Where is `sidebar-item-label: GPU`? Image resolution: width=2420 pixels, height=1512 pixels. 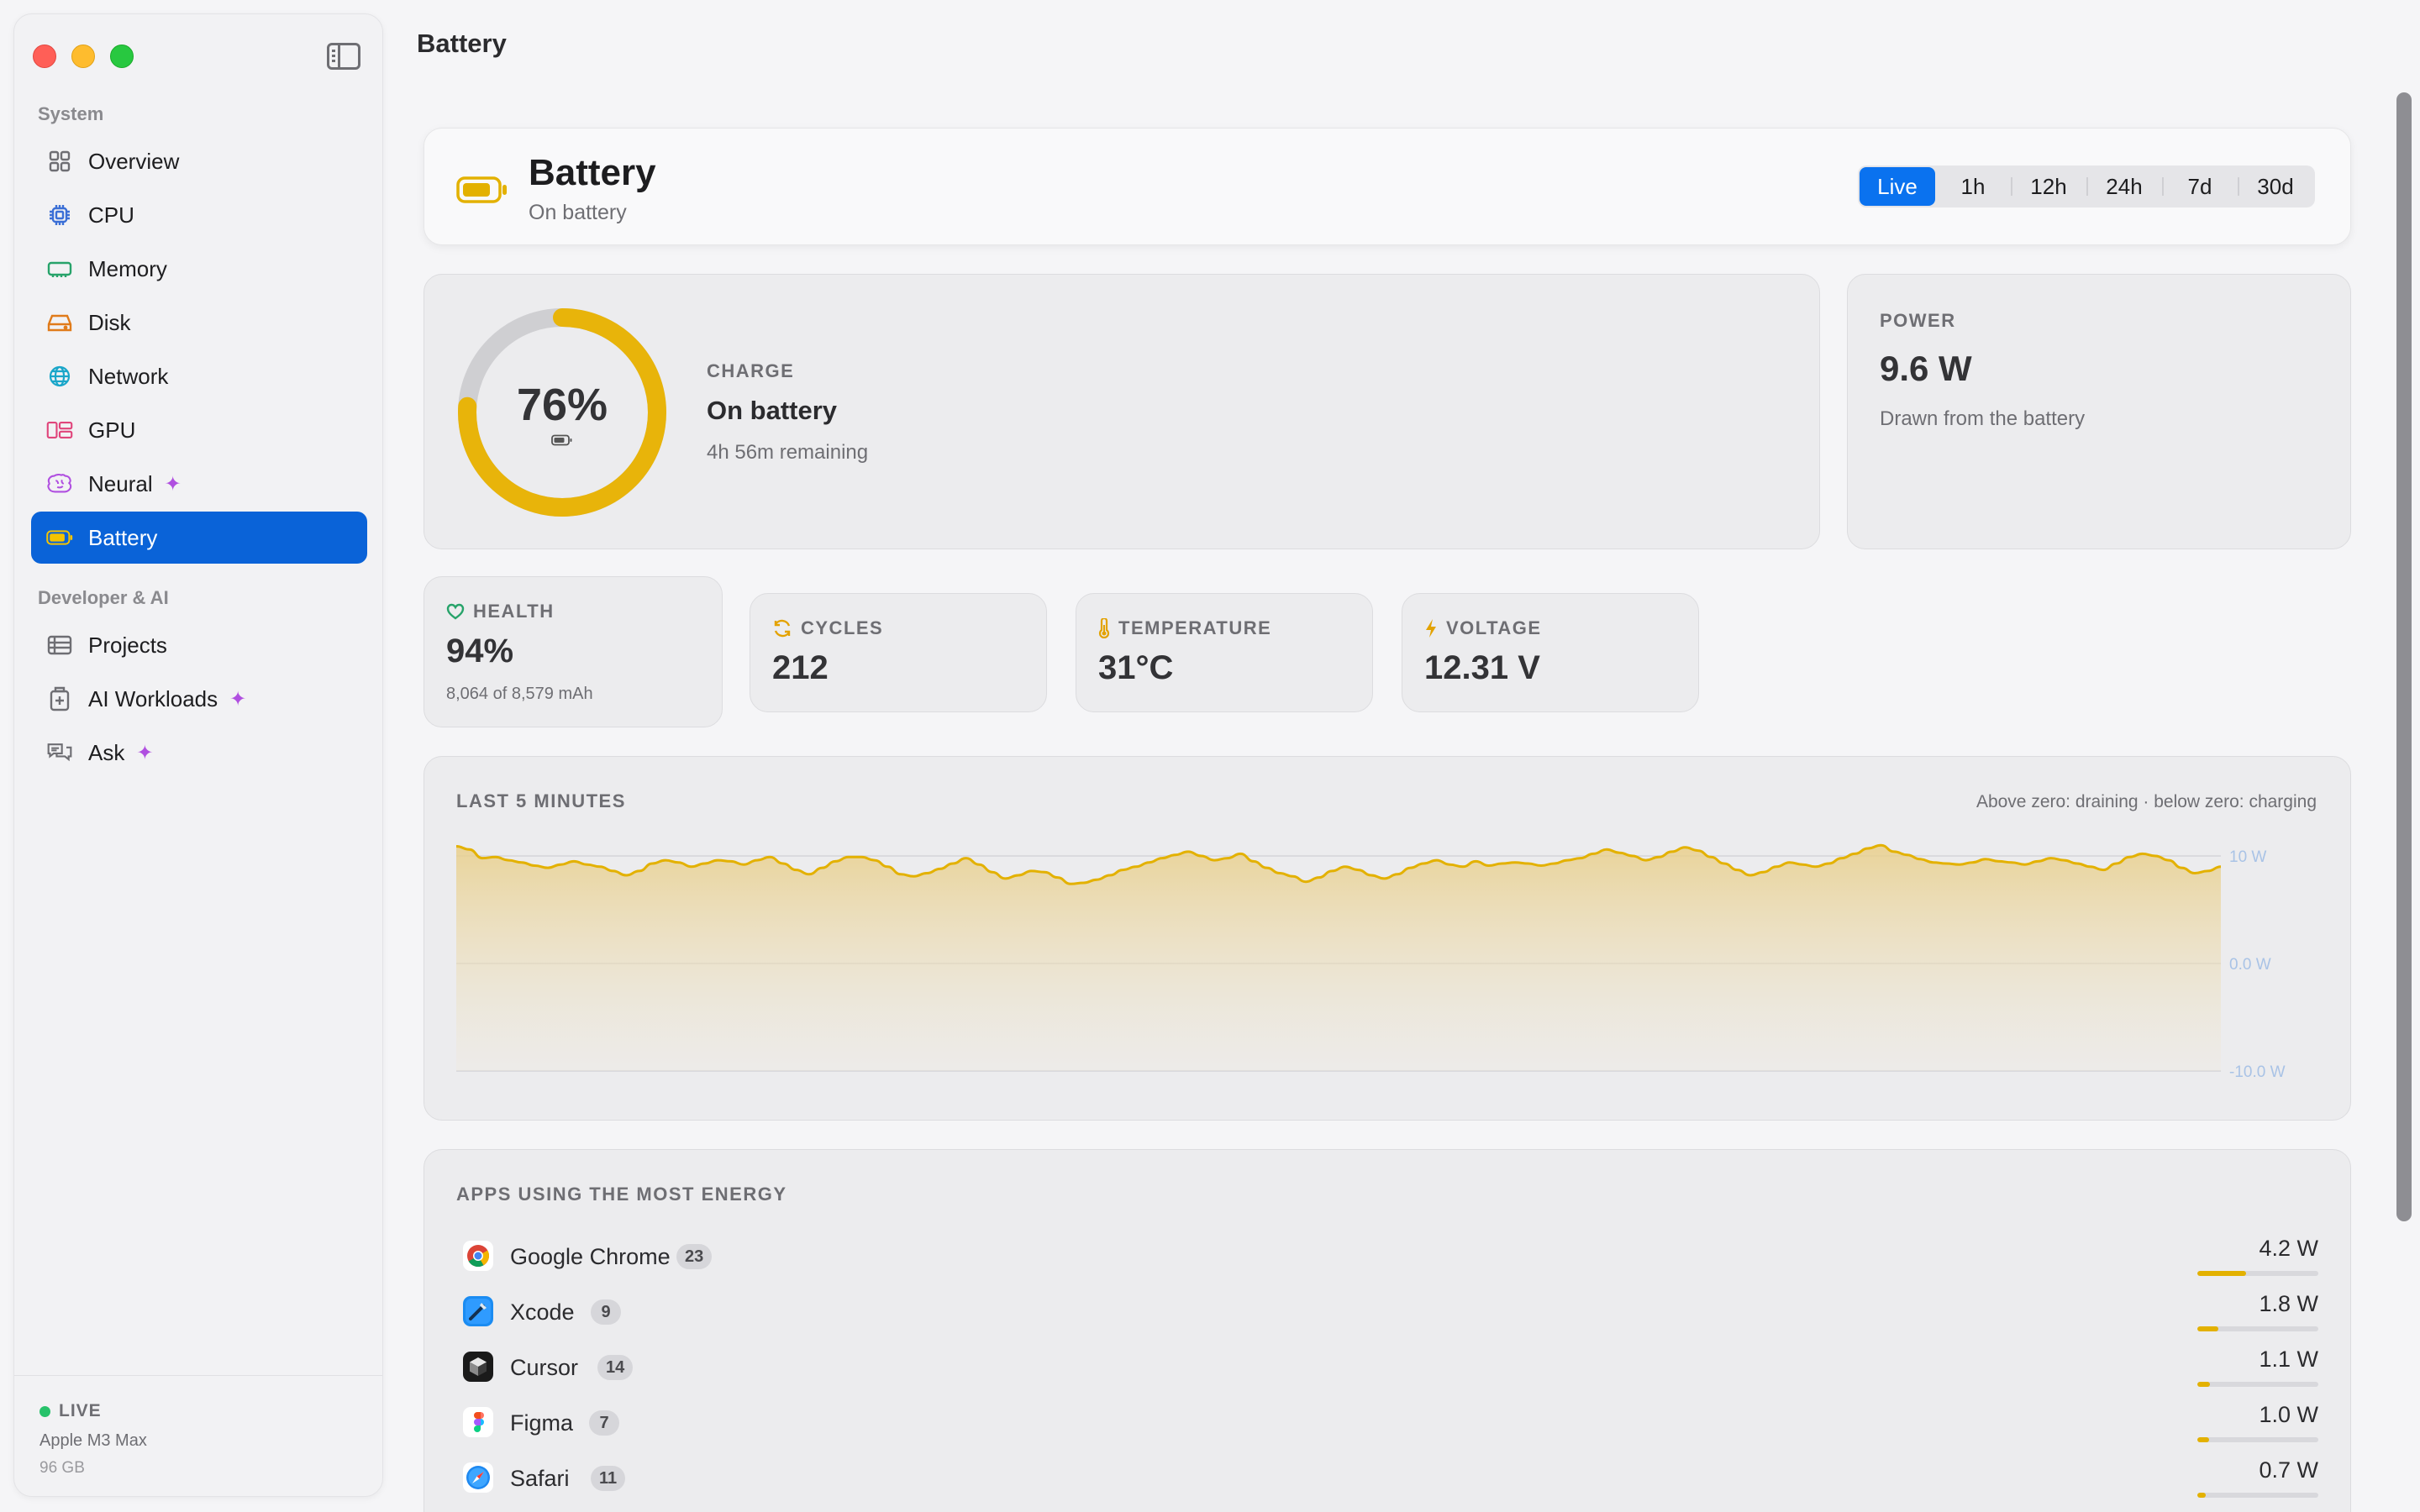
sidebar-item-label: GPU is located at coordinates (112, 430).